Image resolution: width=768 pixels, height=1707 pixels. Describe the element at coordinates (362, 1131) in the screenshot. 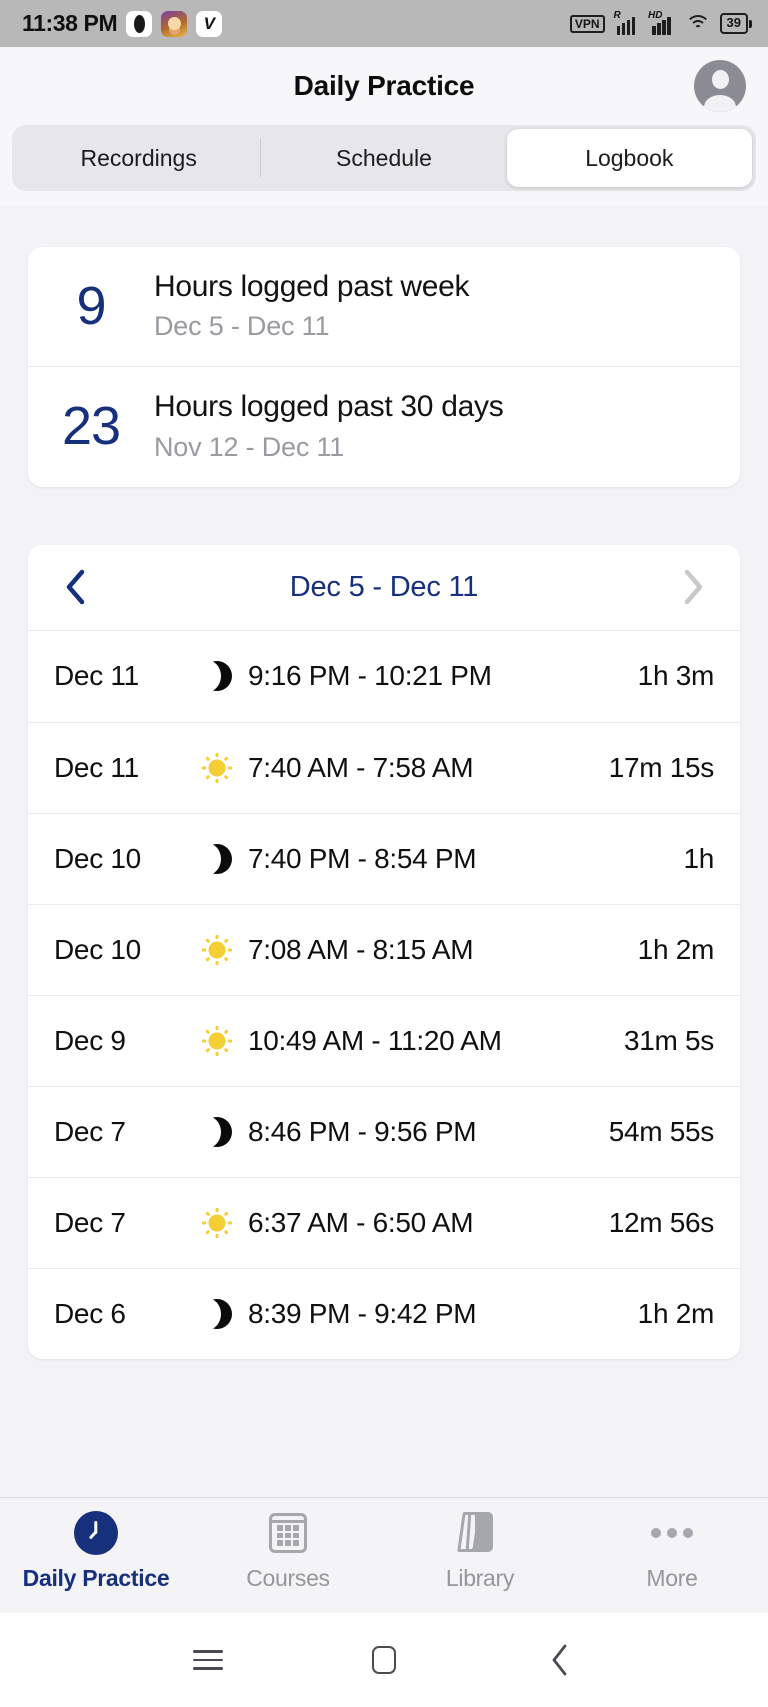

I see `log-entry-time-range: 8:46 PM - 9:56 PM` at that location.